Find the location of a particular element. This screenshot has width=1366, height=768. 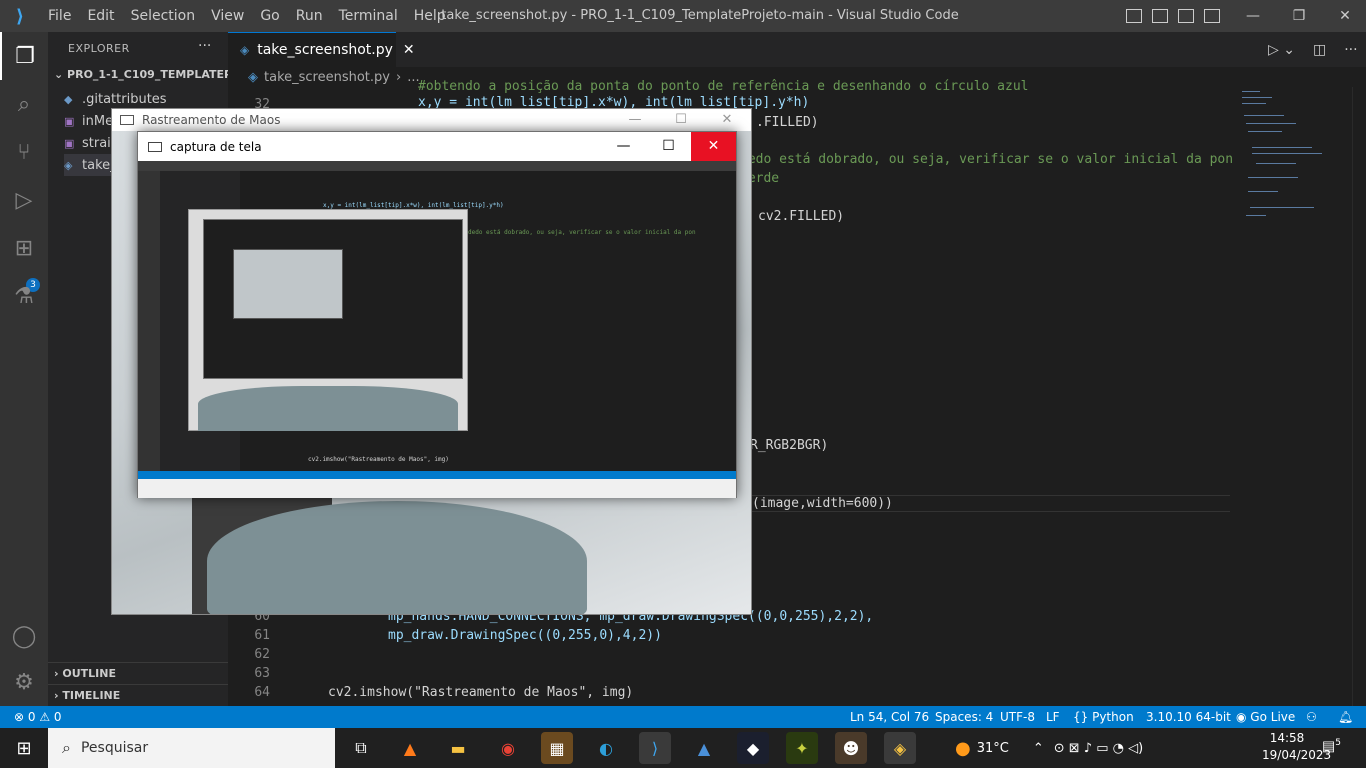

vertical-scrollbar is located at coordinates (1359, 396).